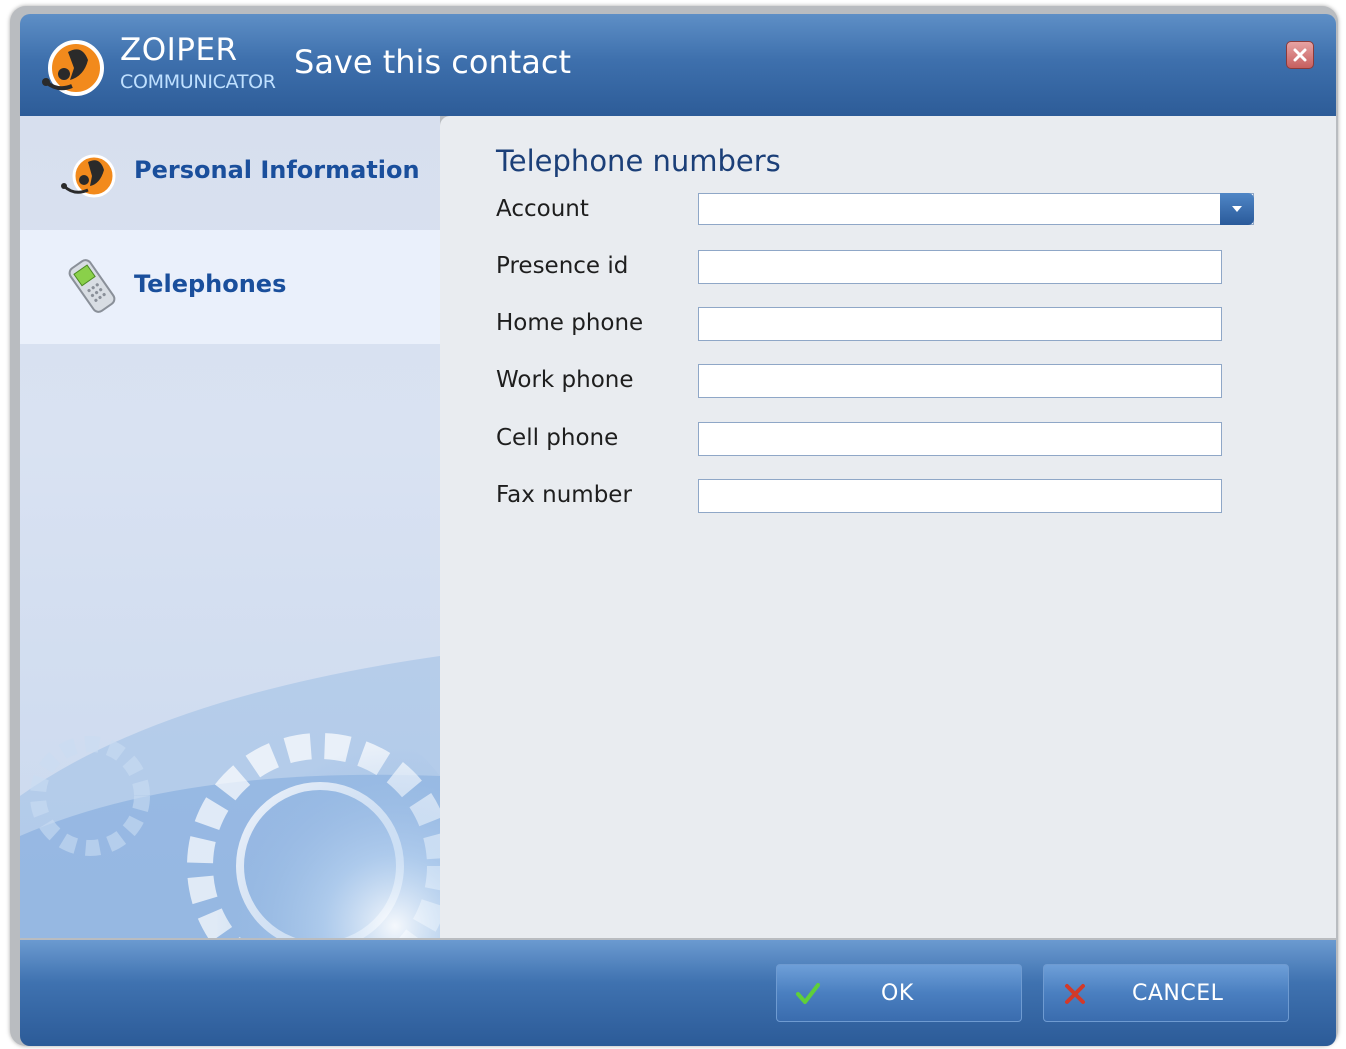 This screenshot has width=1346, height=1049. What do you see at coordinates (808, 993) in the screenshot?
I see `checkmark-icon` at bounding box center [808, 993].